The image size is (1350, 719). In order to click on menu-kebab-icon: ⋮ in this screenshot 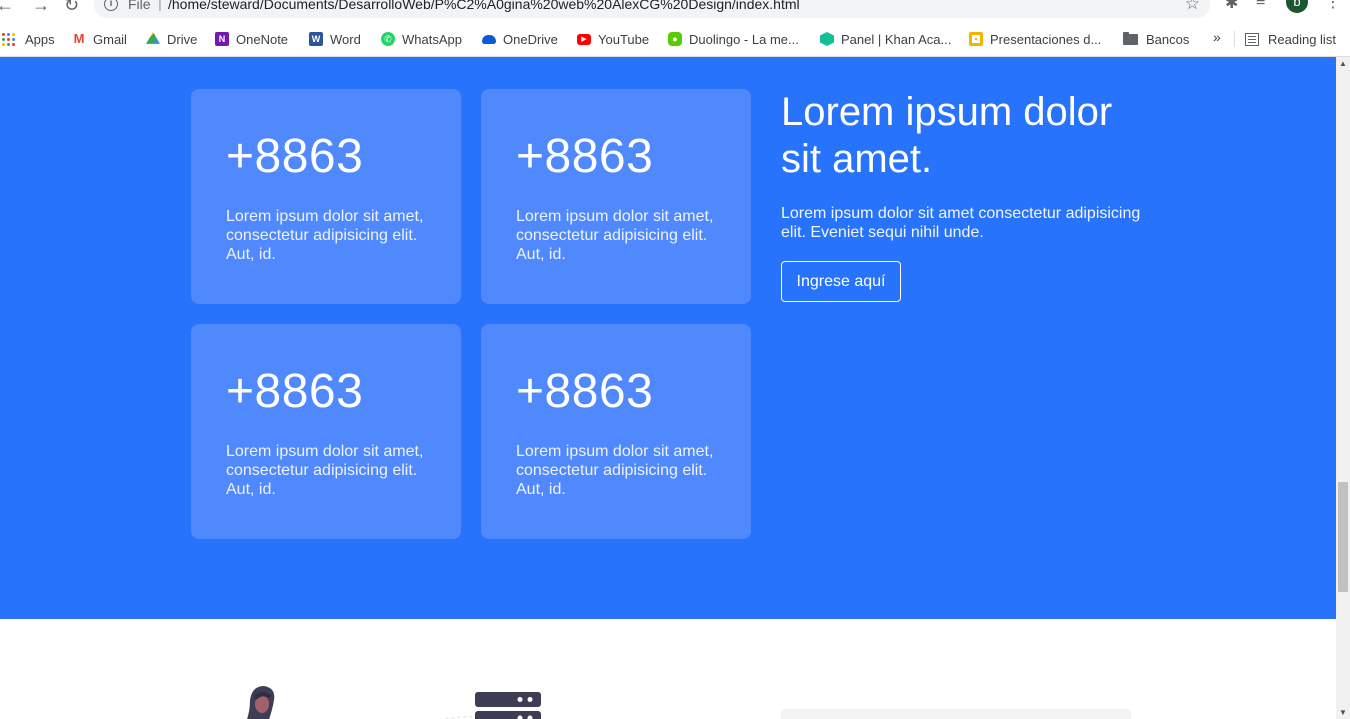, I will do `click(1333, 6)`.